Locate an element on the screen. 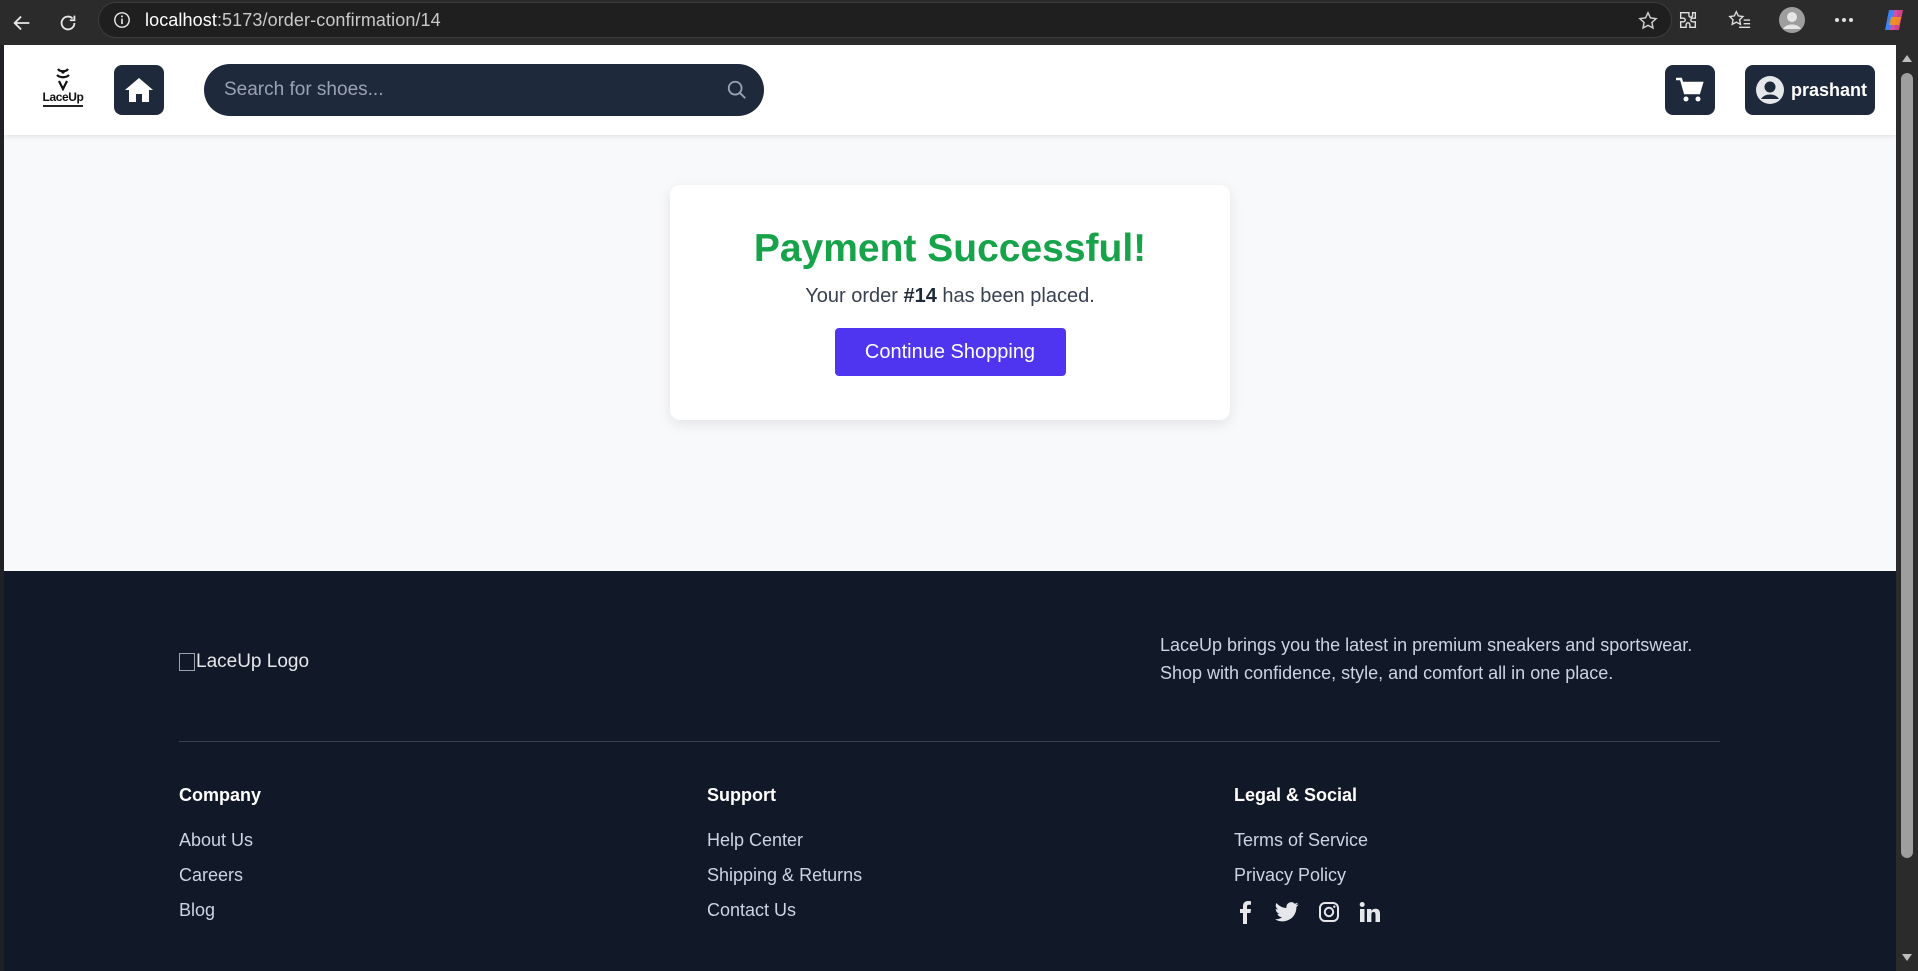 This screenshot has height=971, width=1918. search-icon is located at coordinates (737, 90).